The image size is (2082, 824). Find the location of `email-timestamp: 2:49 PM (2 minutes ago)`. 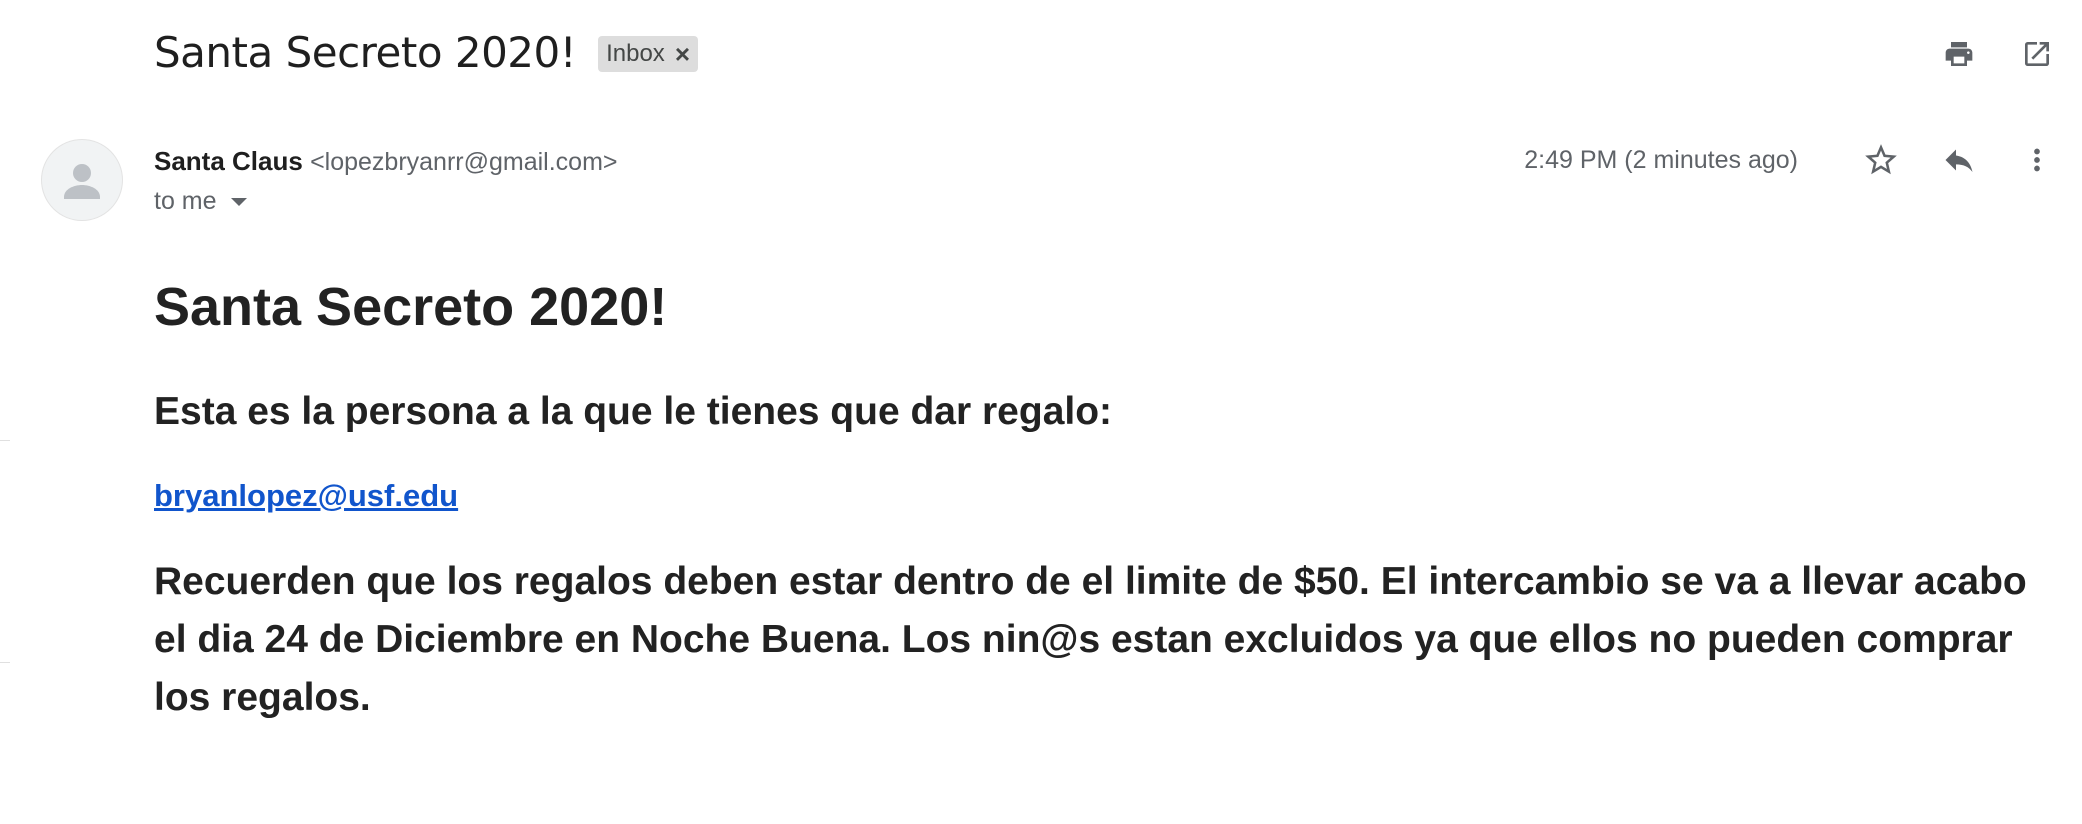

email-timestamp: 2:49 PM (2 minutes ago) is located at coordinates (1661, 160).